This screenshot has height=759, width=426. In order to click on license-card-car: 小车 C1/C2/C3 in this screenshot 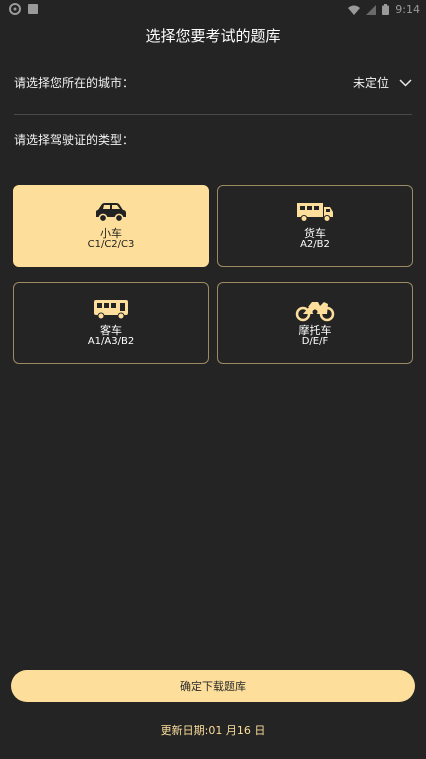, I will do `click(111, 226)`.